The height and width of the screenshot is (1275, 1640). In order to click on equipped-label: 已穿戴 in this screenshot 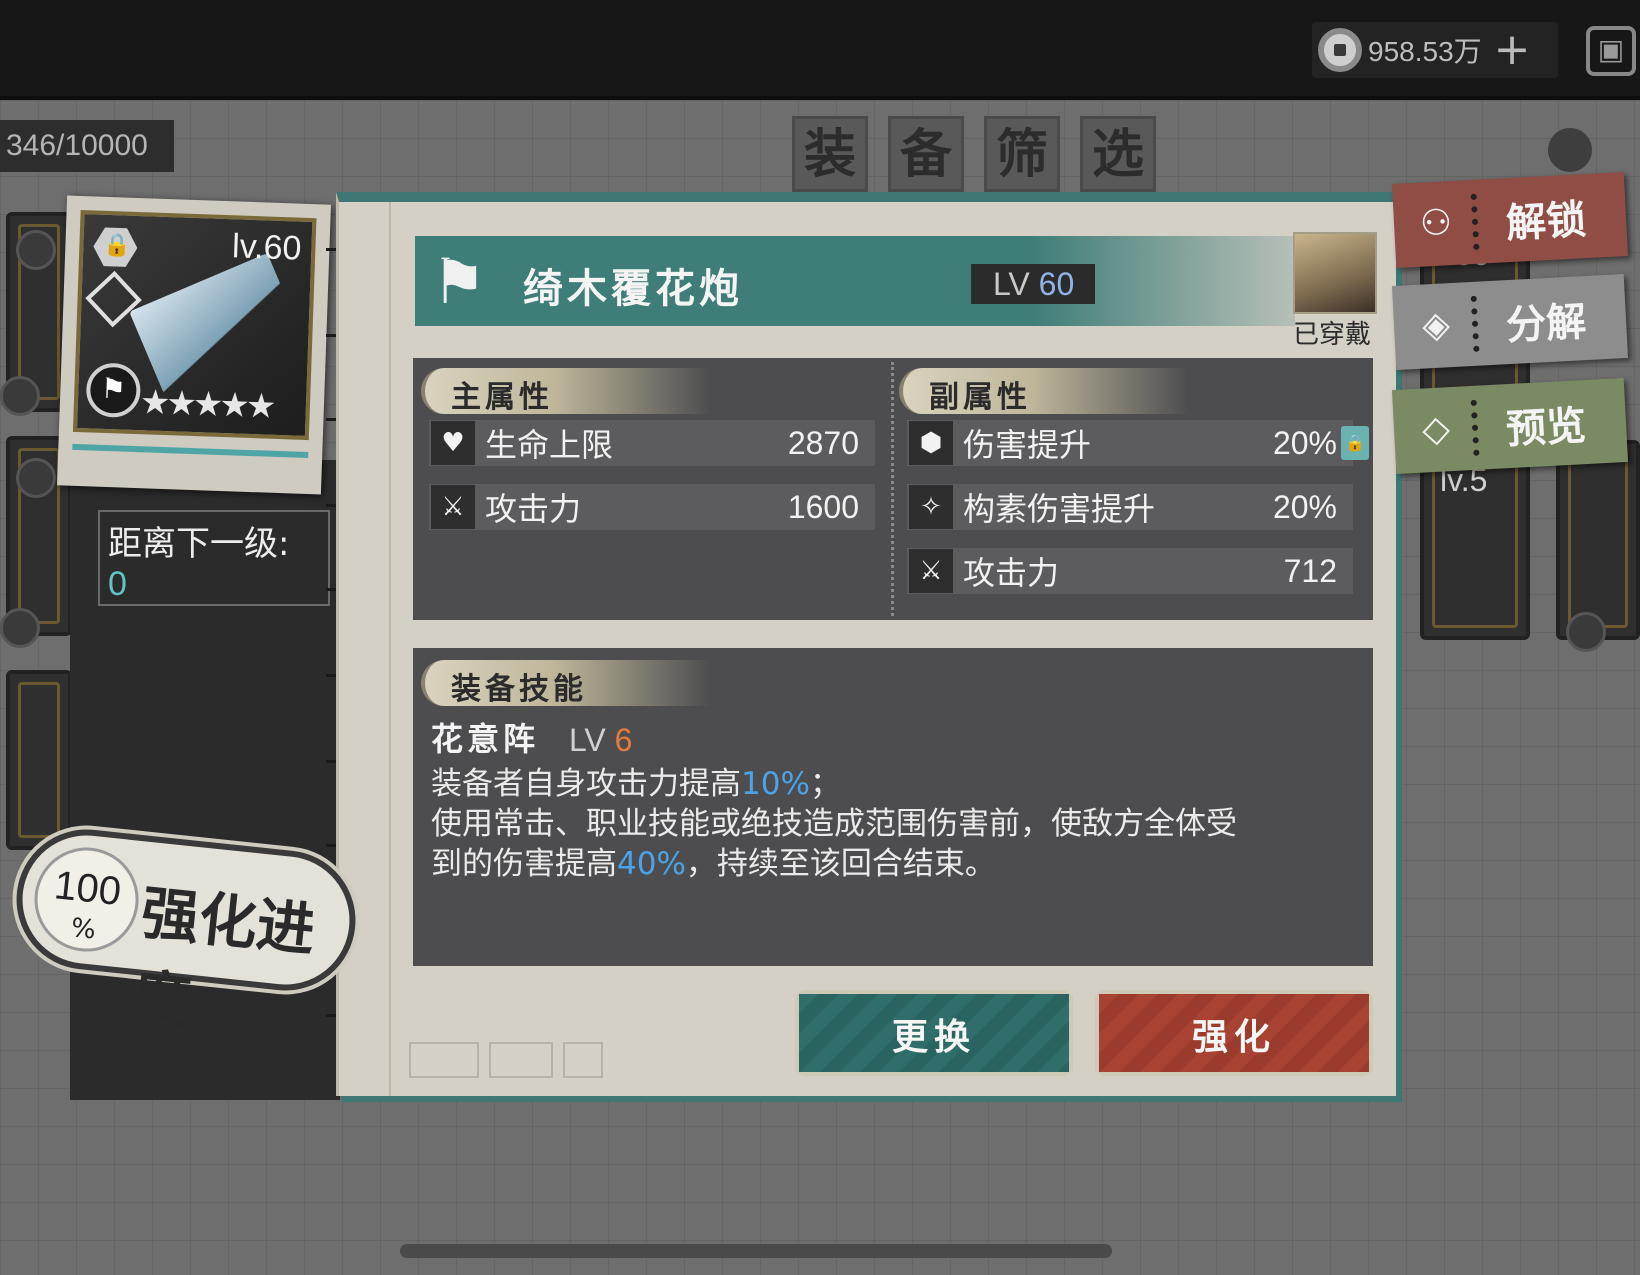, I will do `click(1332, 335)`.